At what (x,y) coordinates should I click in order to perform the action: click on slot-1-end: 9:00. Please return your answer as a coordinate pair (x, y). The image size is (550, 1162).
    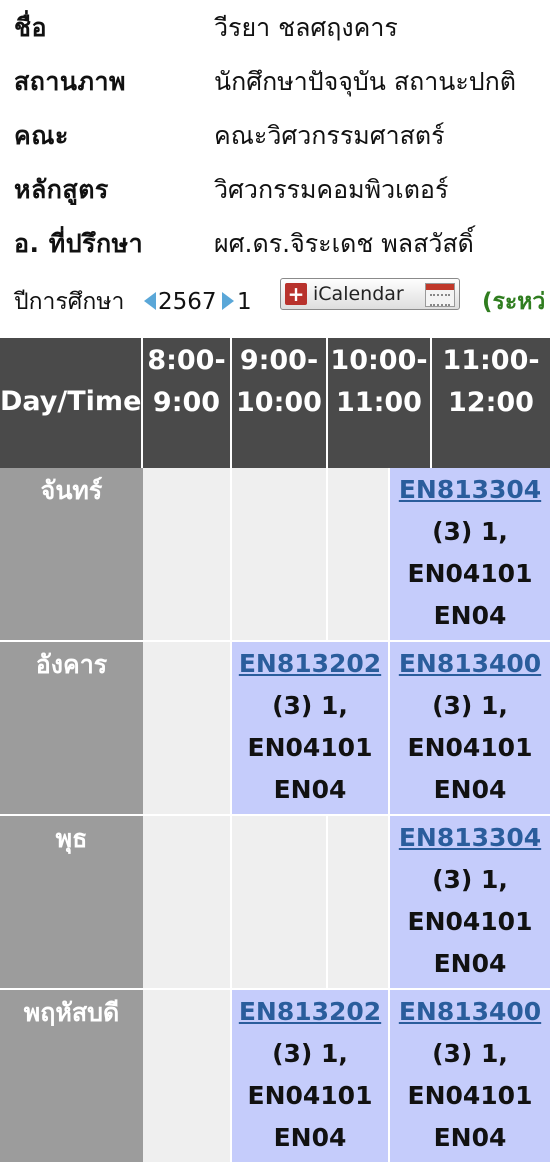
    Looking at the image, I should click on (186, 402).